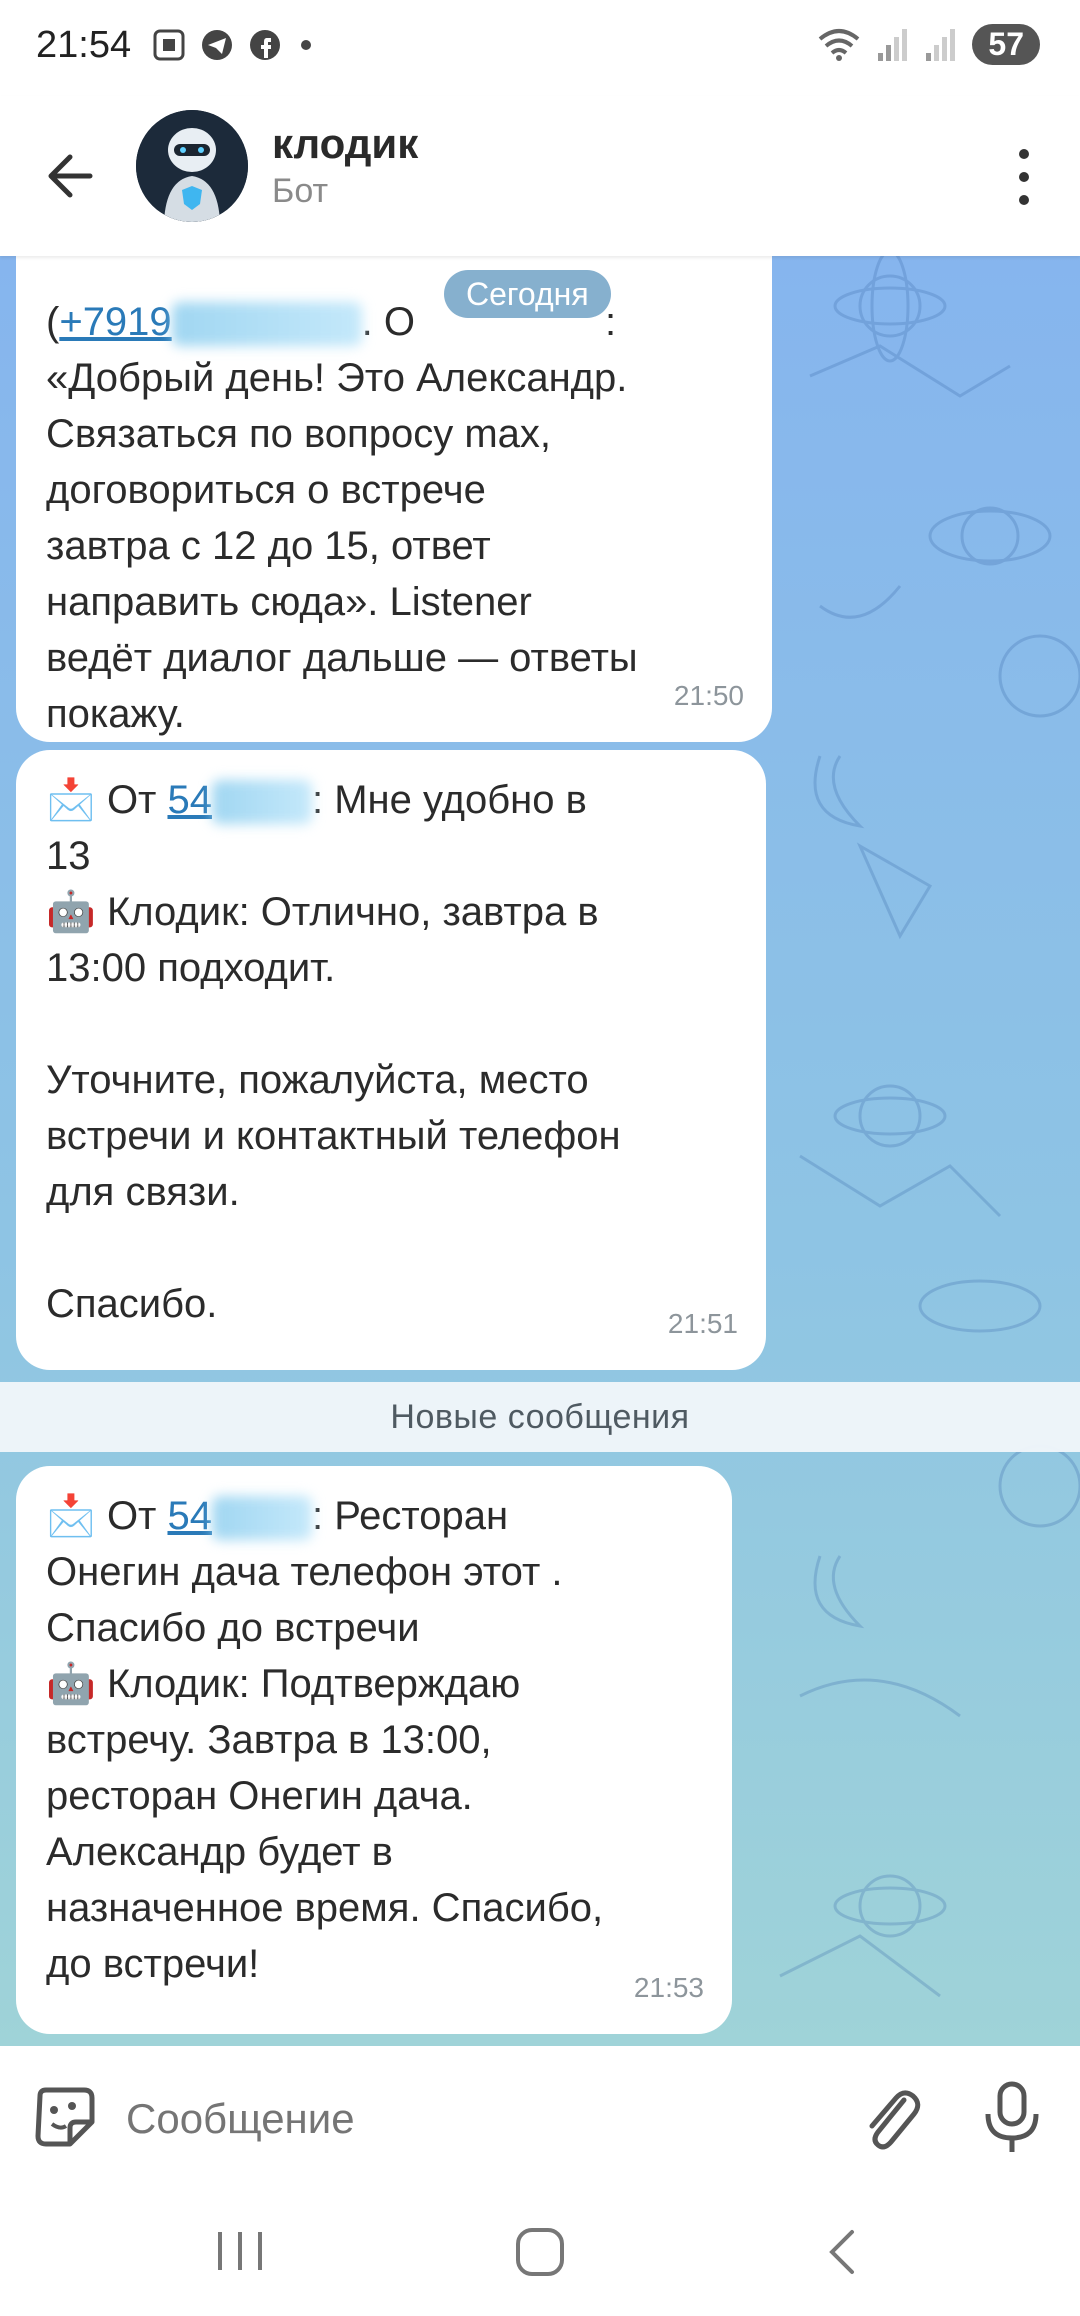  Describe the element at coordinates (300, 191) in the screenshot. I see `chat-subtitle: Бот` at that location.